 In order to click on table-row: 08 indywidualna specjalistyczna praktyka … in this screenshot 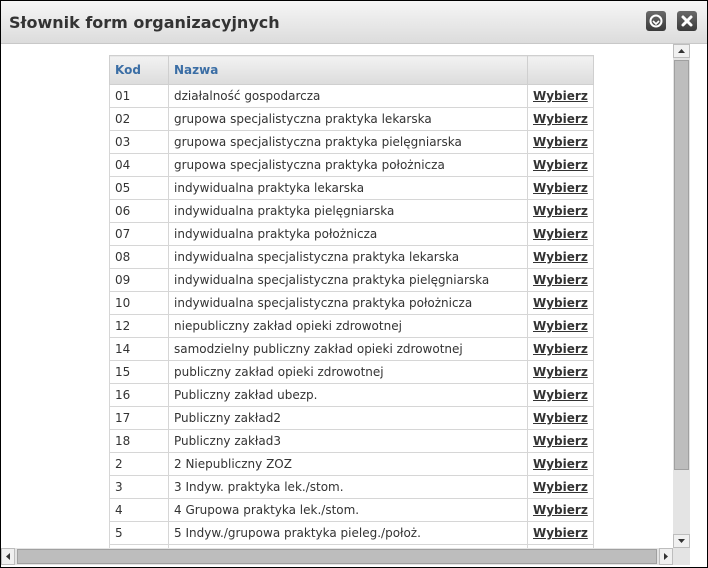, I will do `click(351, 257)`.